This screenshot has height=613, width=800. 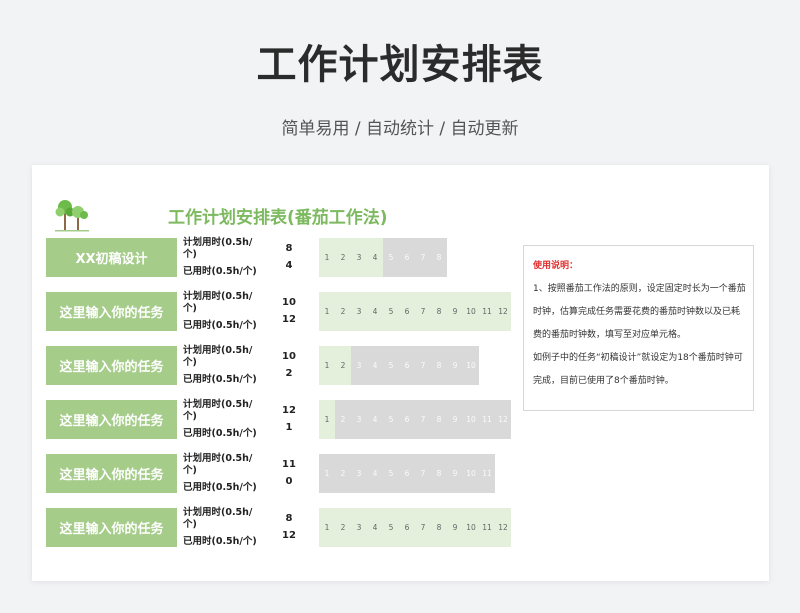 What do you see at coordinates (487, 473) in the screenshot?
I see `pomodoro-slot-remaining: 11` at bounding box center [487, 473].